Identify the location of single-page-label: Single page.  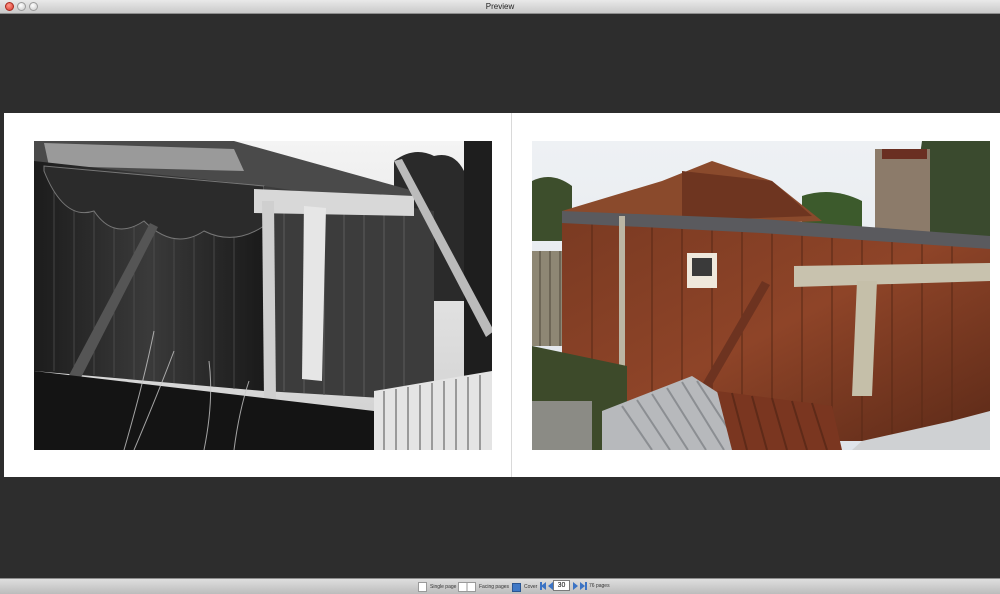
(443, 587).